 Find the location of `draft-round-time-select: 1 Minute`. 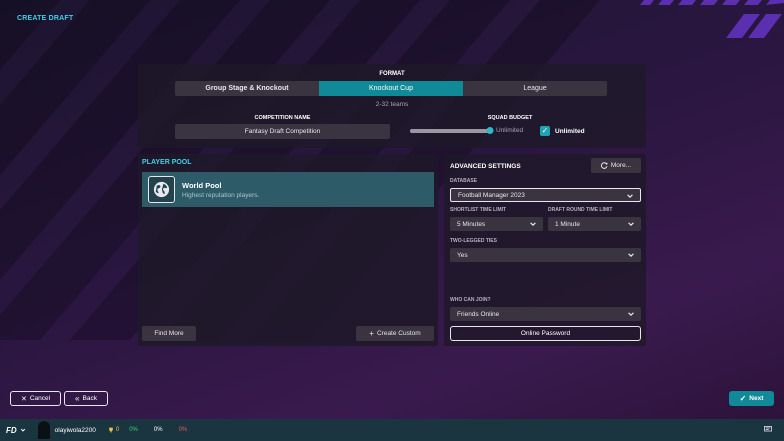

draft-round-time-select: 1 Minute is located at coordinates (594, 224).